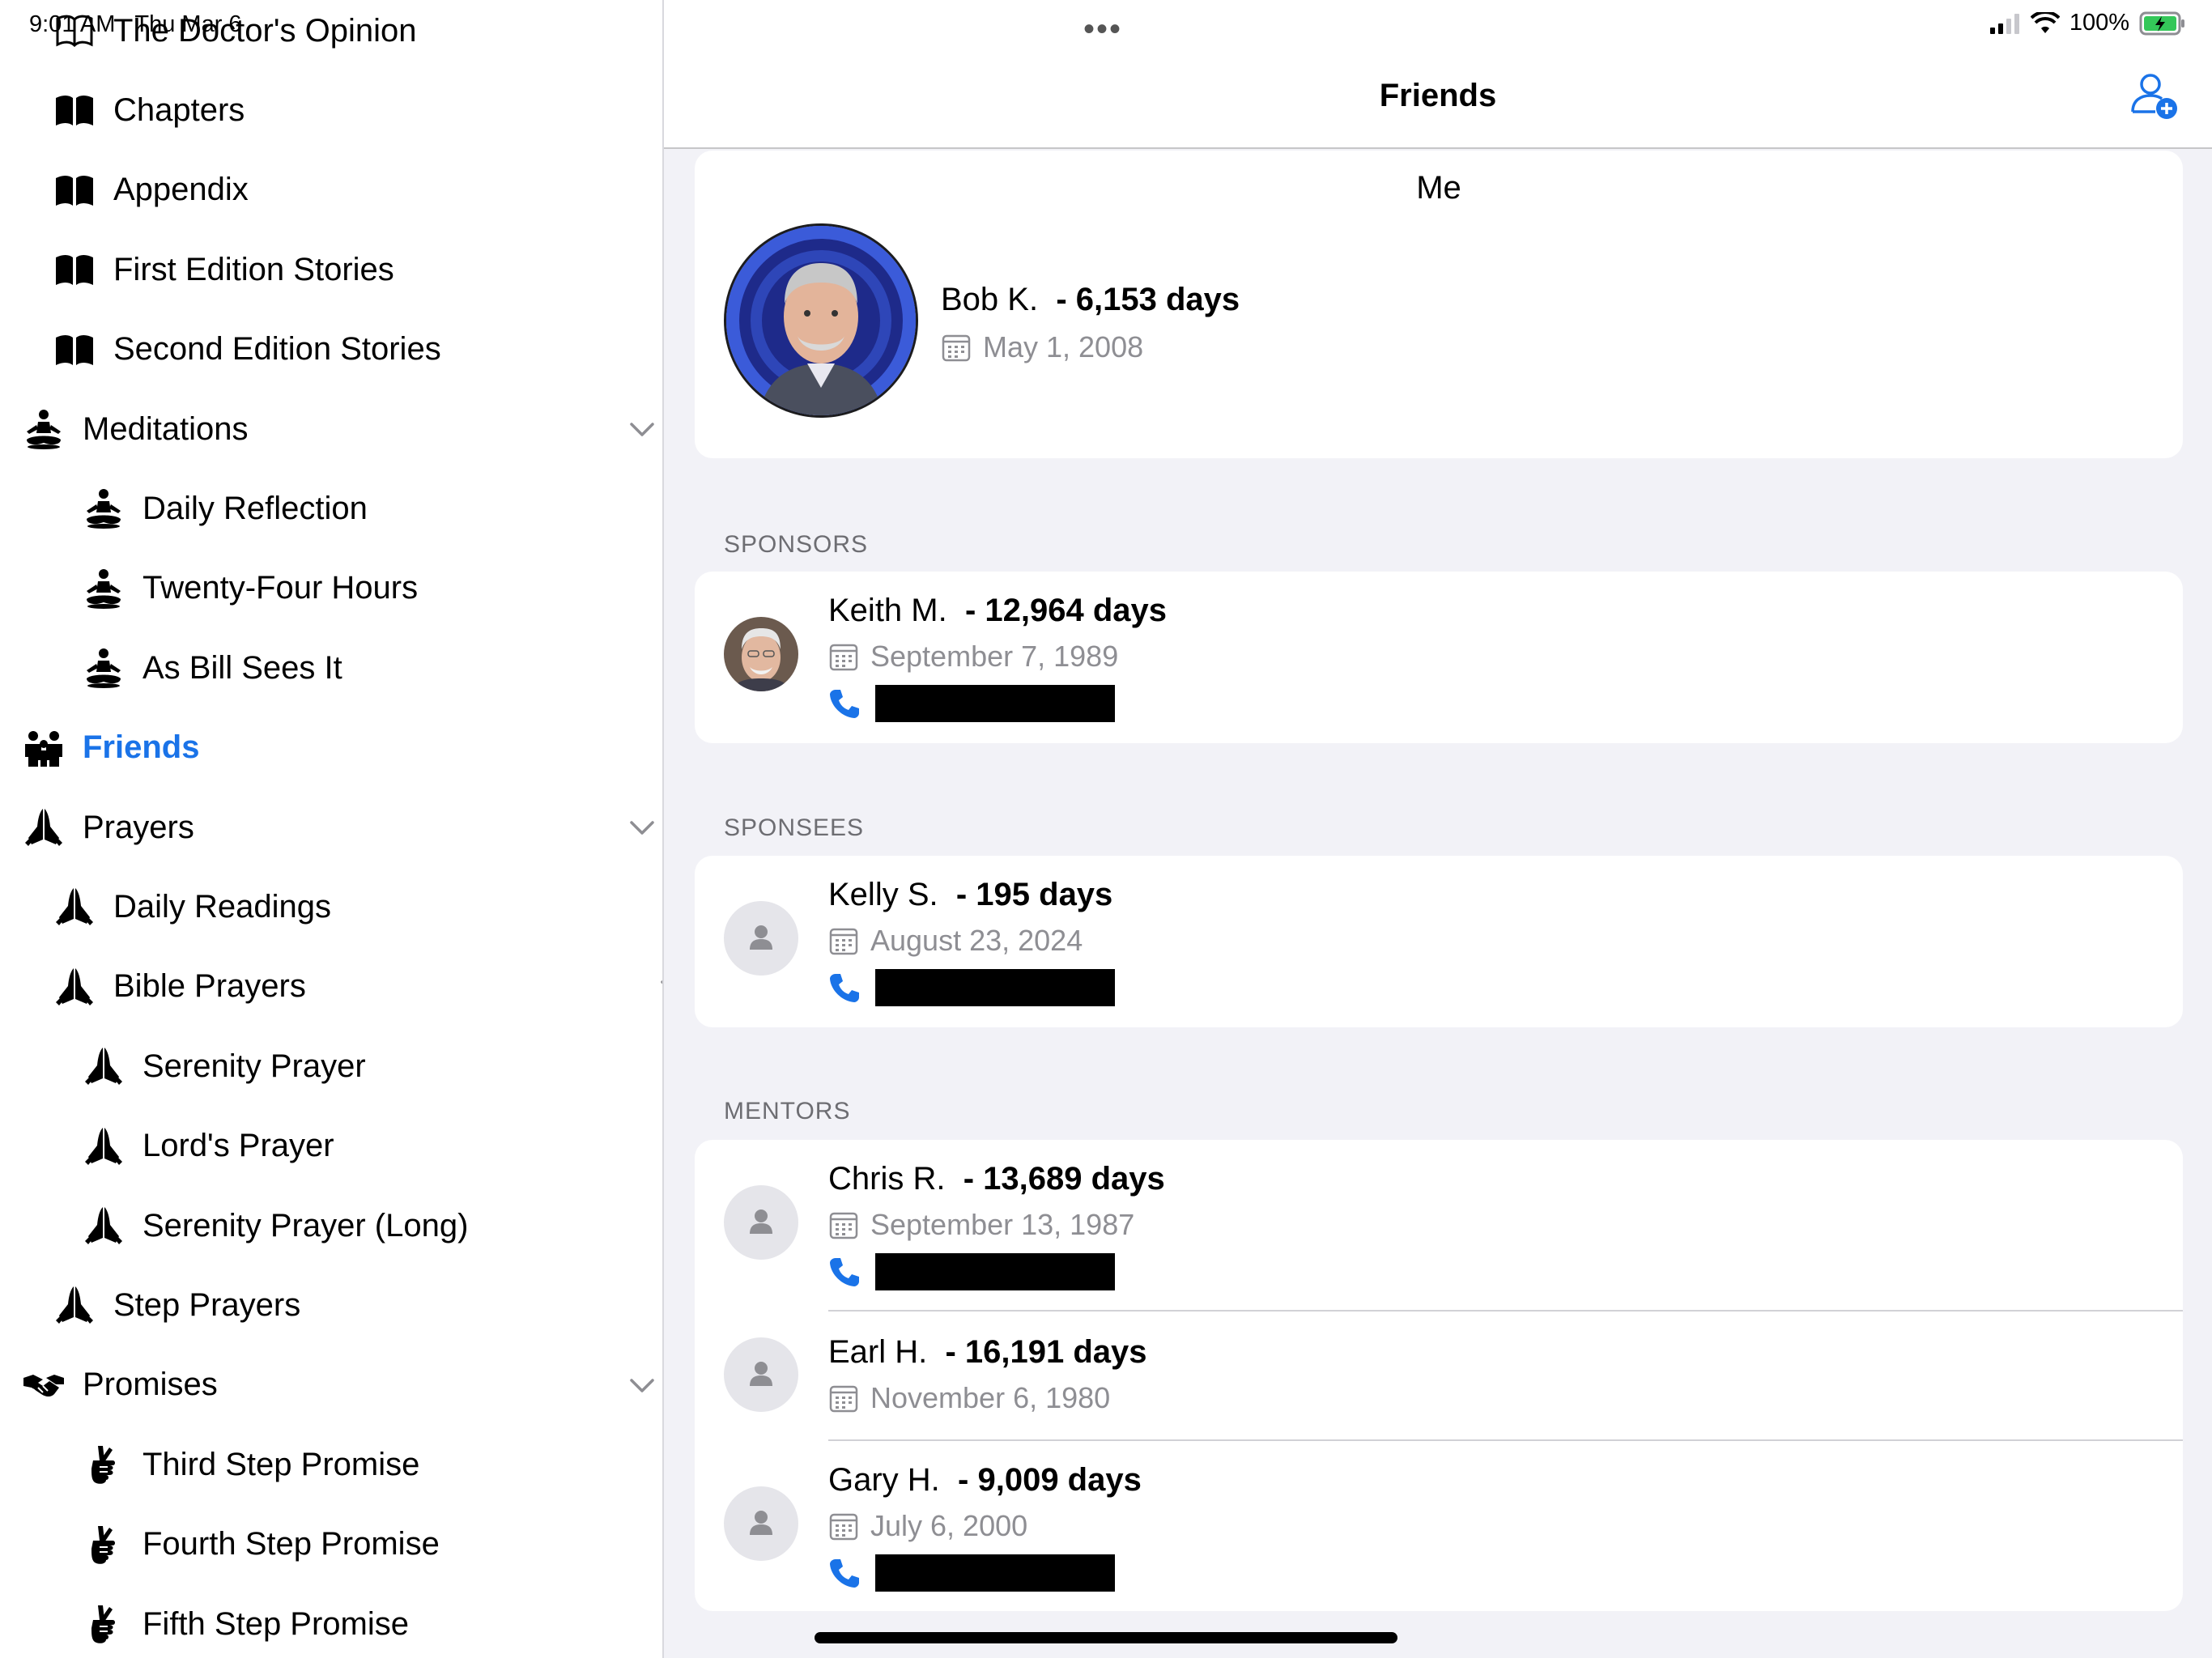 The image size is (2212, 1658). What do you see at coordinates (166, 428) in the screenshot?
I see `sidebar-item-label: Meditations` at bounding box center [166, 428].